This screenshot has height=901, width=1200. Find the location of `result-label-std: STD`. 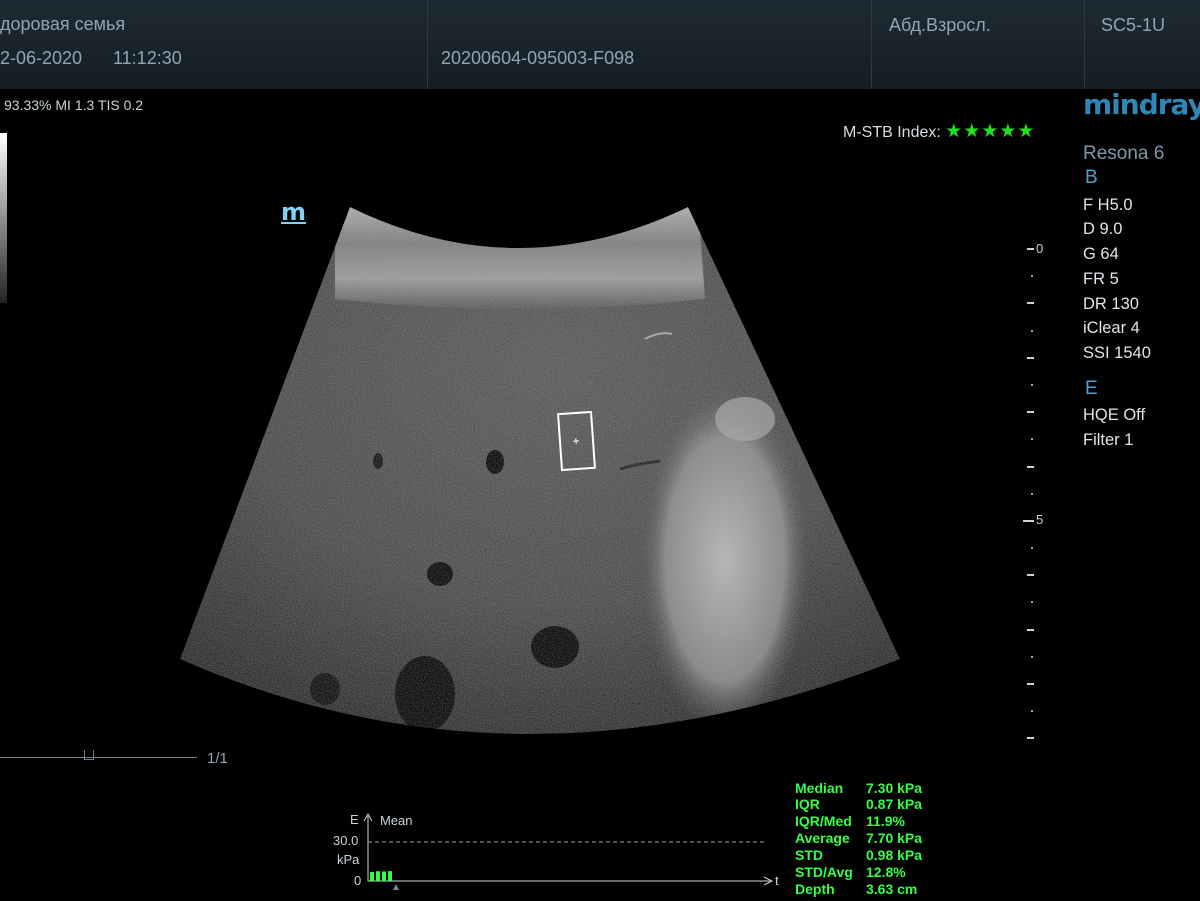

result-label-std: STD is located at coordinates (809, 855).